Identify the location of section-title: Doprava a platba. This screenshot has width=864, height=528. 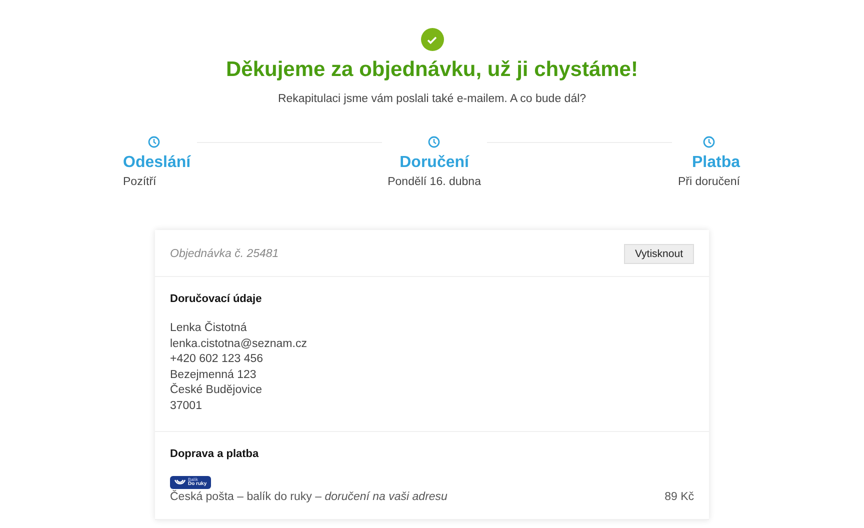
(215, 454).